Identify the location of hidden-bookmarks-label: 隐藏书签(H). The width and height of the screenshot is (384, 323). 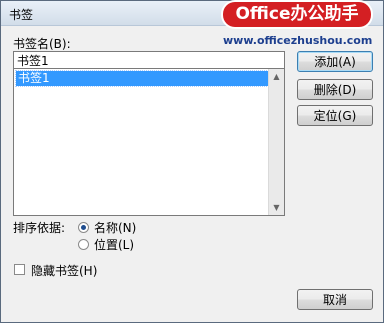
(64, 270).